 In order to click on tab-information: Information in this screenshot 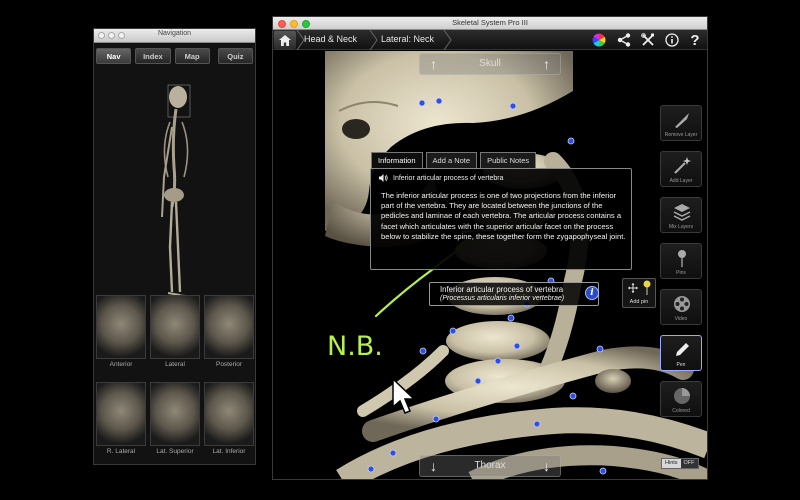, I will do `click(397, 160)`.